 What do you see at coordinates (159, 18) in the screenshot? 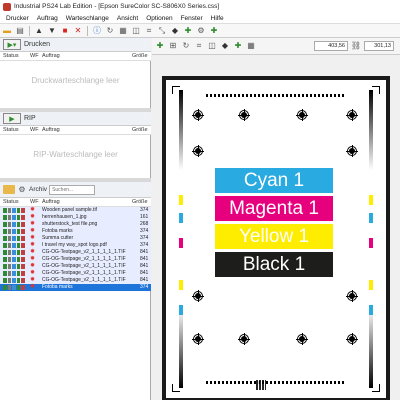
I see `menu-optionen: Optionen` at bounding box center [159, 18].